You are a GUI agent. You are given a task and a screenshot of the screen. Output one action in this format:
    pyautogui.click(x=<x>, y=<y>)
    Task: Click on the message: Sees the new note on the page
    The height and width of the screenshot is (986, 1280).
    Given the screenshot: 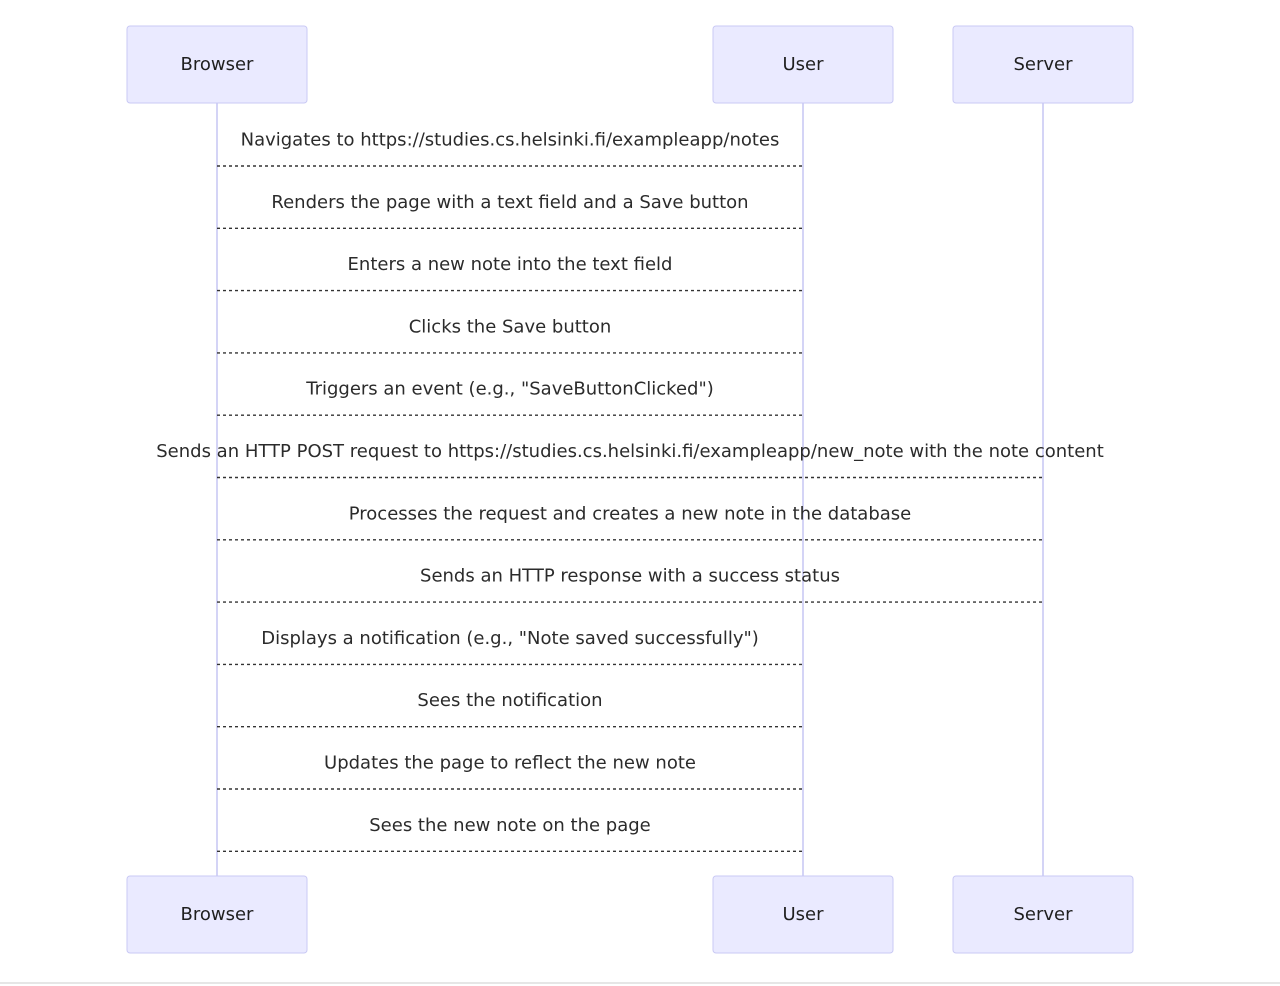 What is the action you would take?
    pyautogui.click(x=510, y=833)
    